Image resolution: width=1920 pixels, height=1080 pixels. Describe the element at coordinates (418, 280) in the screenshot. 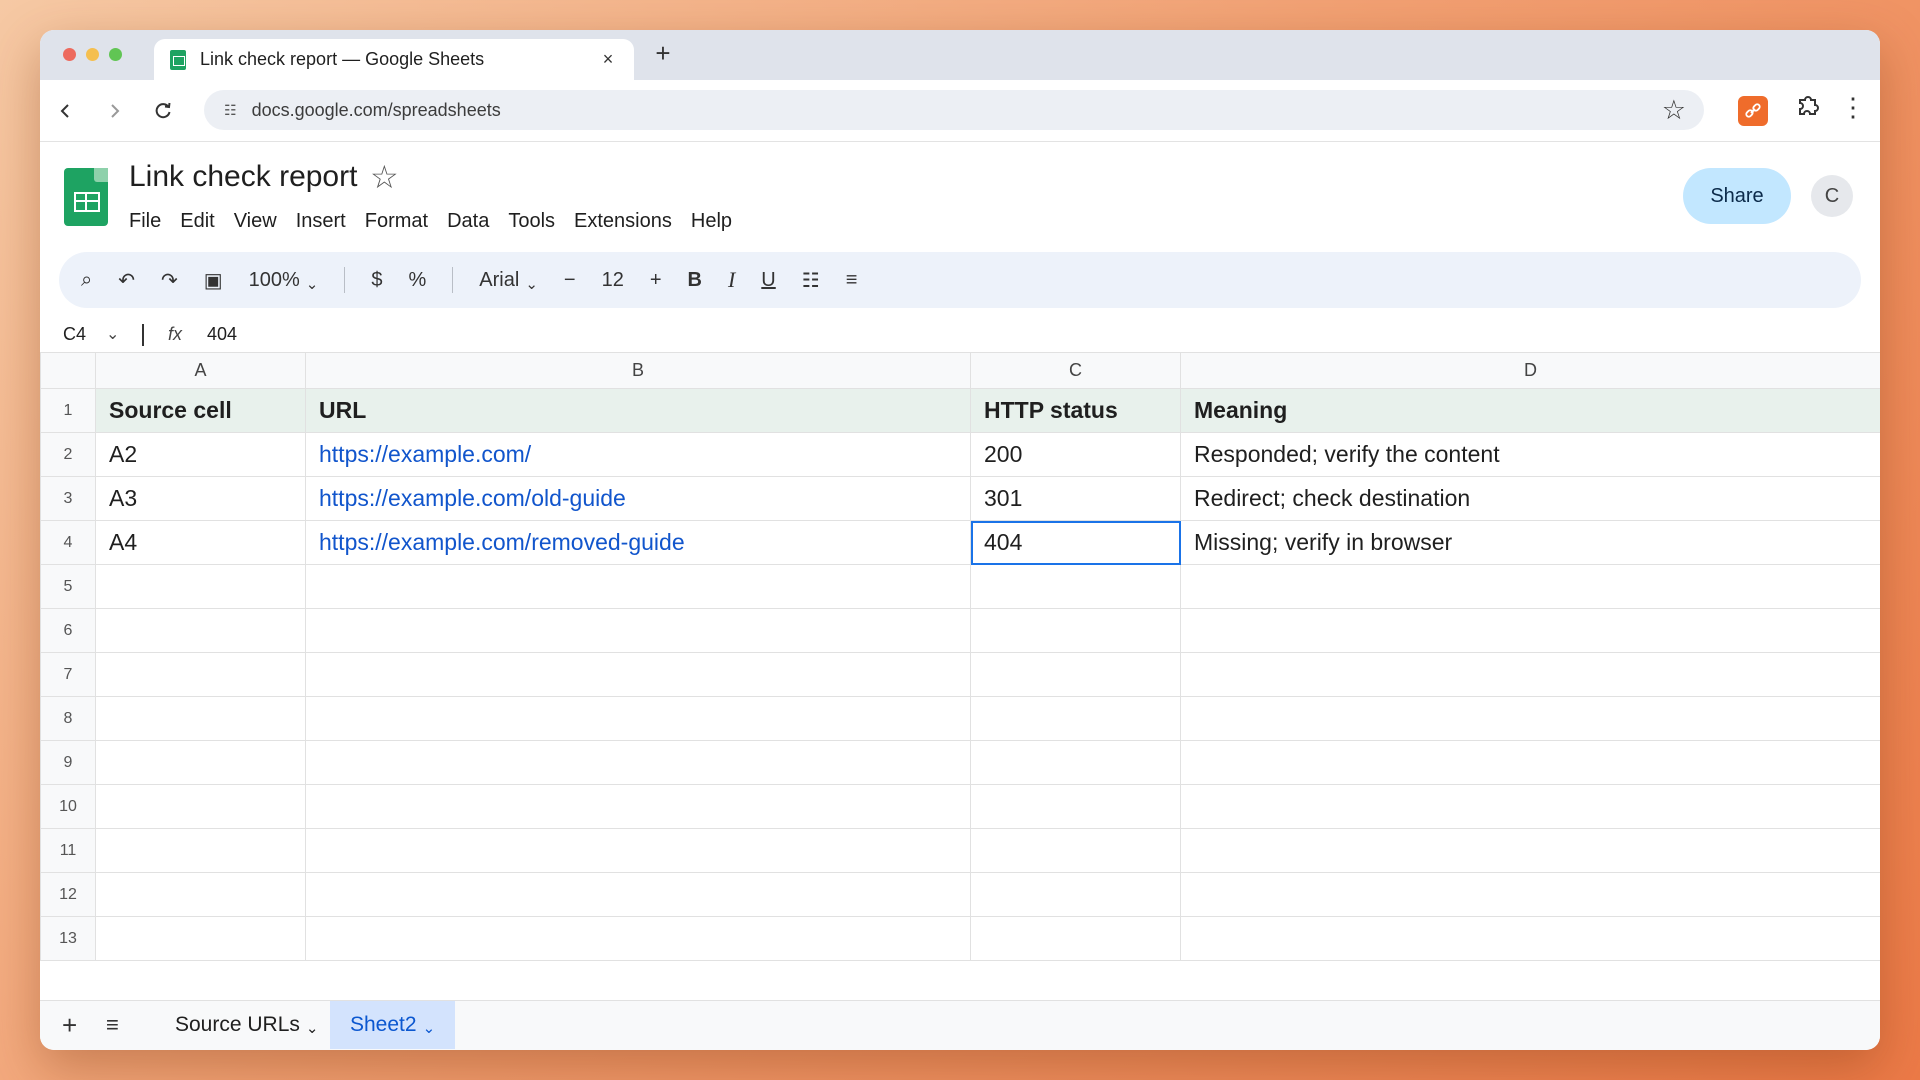

I see `format-percent-button: %` at that location.